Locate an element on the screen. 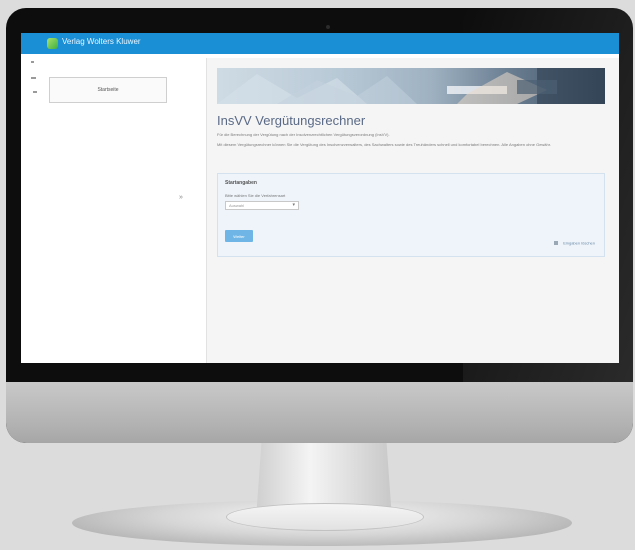  app-header-bar: Verlag Wolters Kluwer is located at coordinates (320, 43).